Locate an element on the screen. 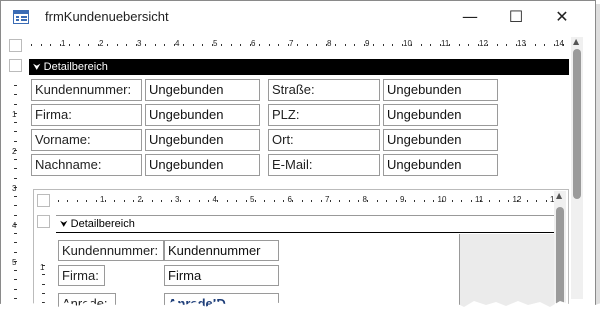 This screenshot has width=604, height=320. label-email: E-Mail: is located at coordinates (324, 165).